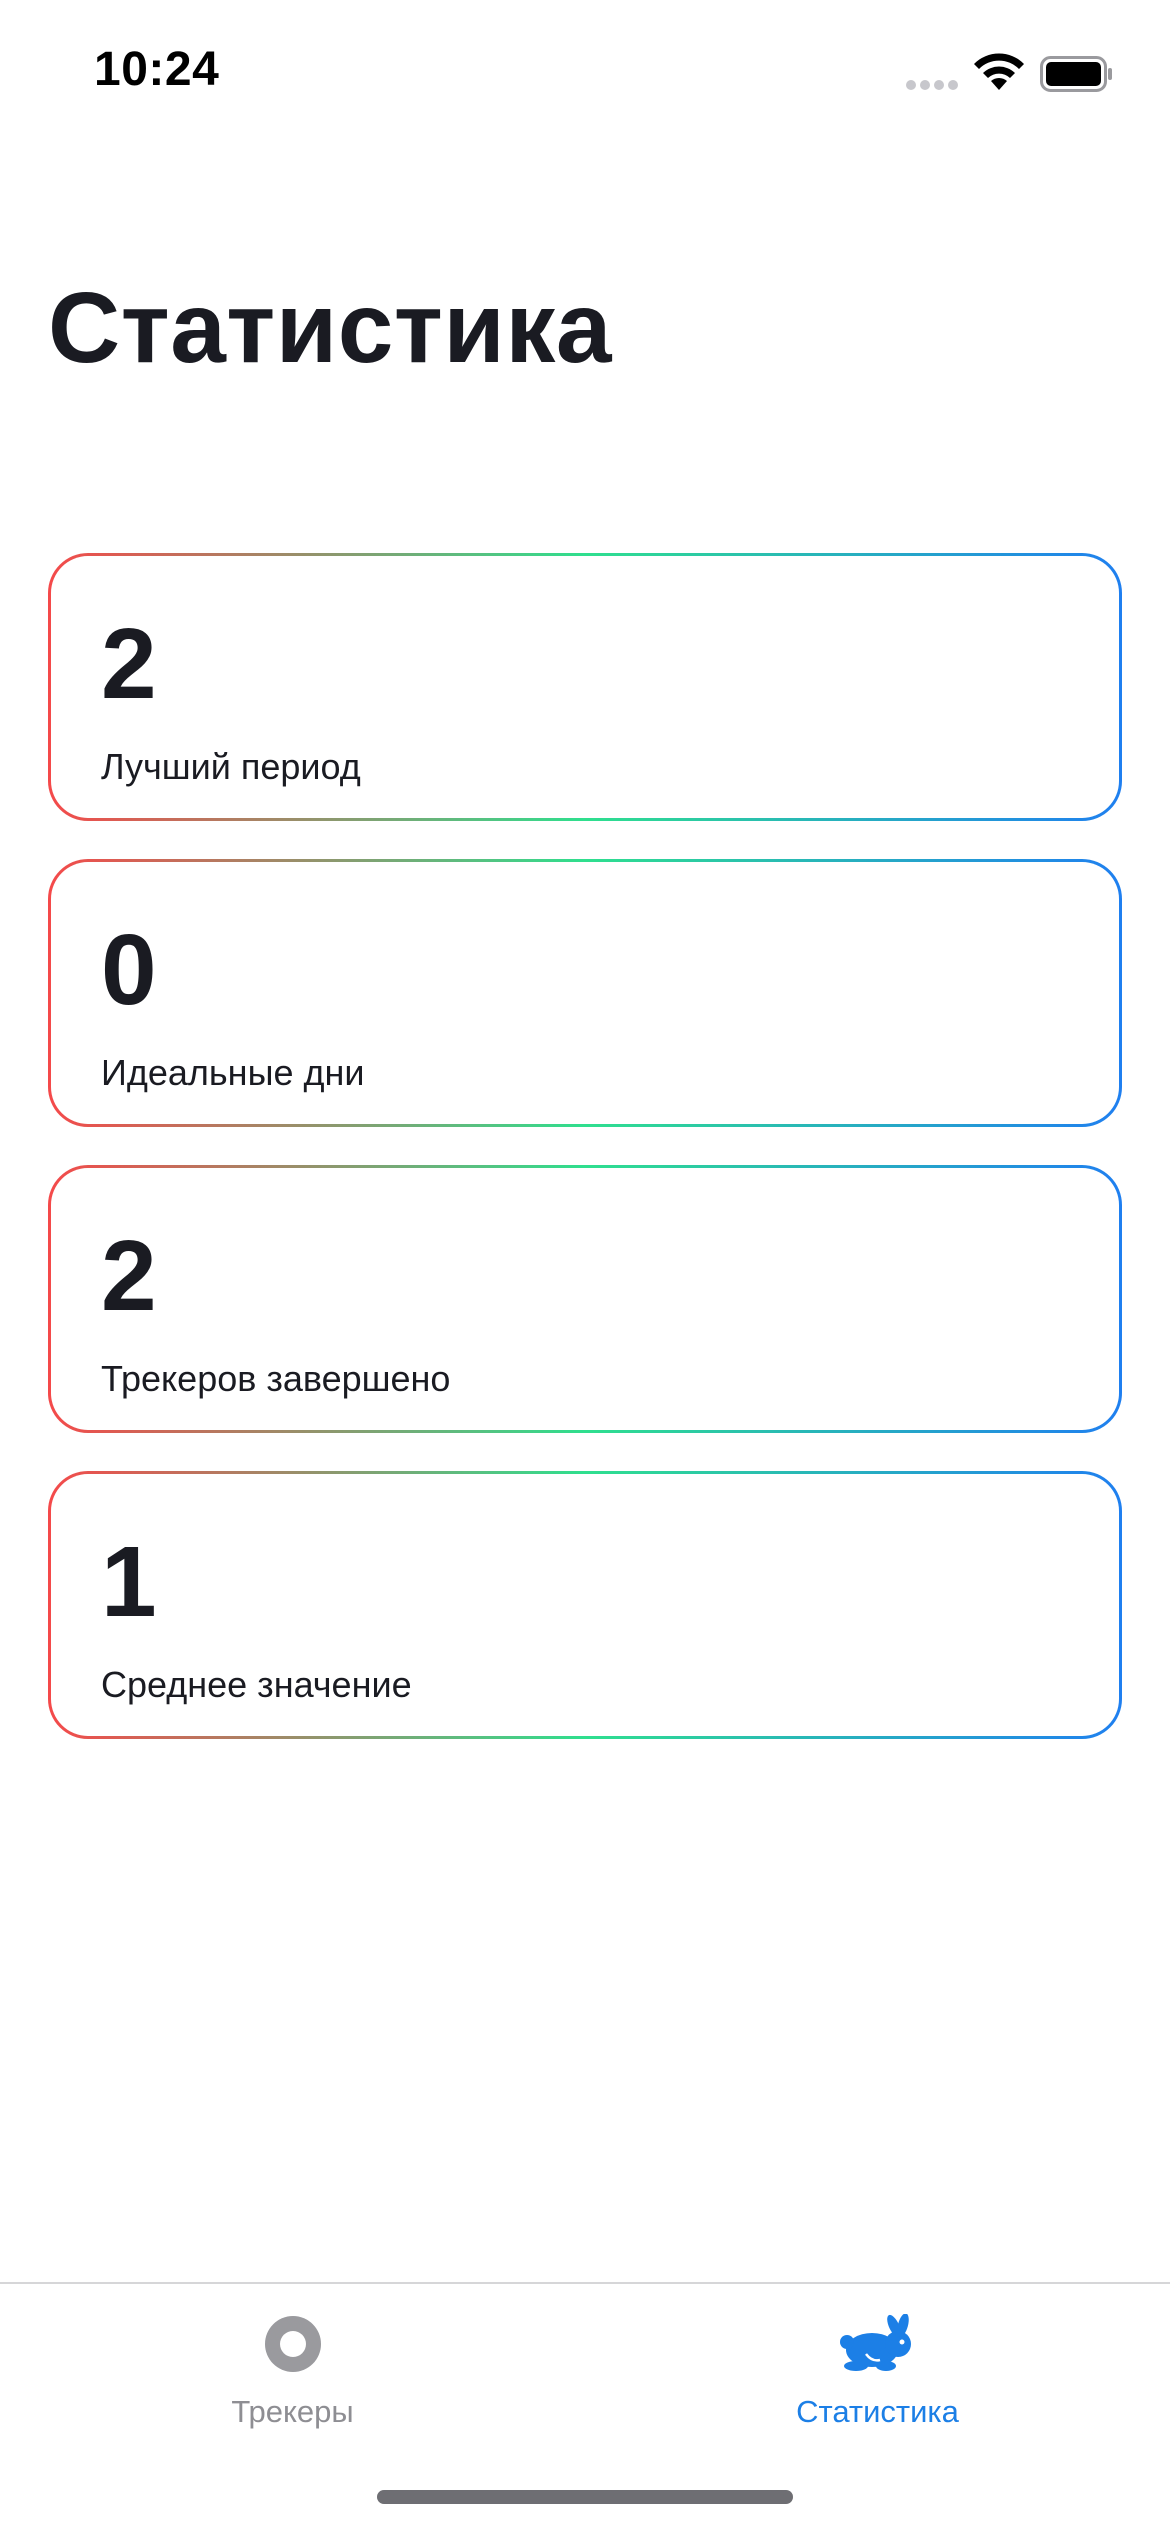 The image size is (1170, 2534). Describe the element at coordinates (276, 1378) in the screenshot. I see `stat-label: Трекеров завершено` at that location.